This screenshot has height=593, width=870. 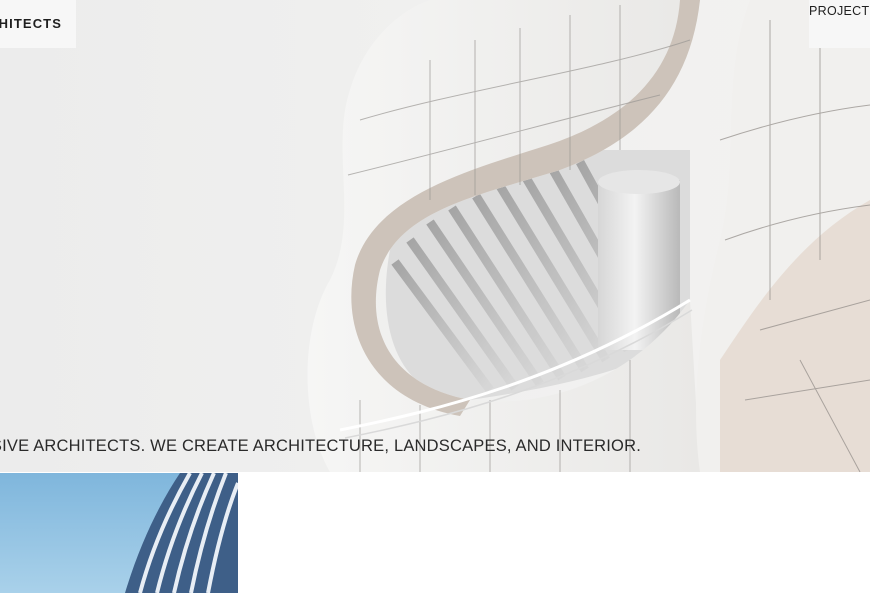 I want to click on brand-name: ARCHITECTS, so click(x=31, y=23).